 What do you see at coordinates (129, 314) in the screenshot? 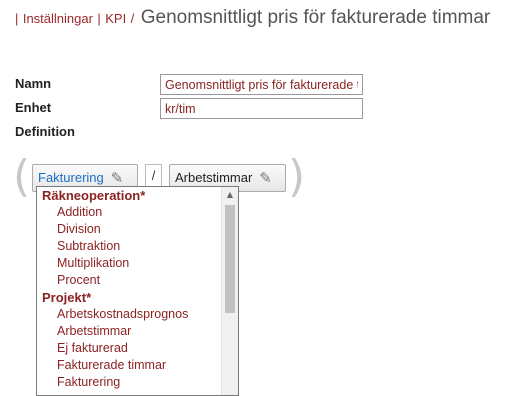
I see `dropdown-item-labor-cost-forecast: Arbetskostnadsprognos` at bounding box center [129, 314].